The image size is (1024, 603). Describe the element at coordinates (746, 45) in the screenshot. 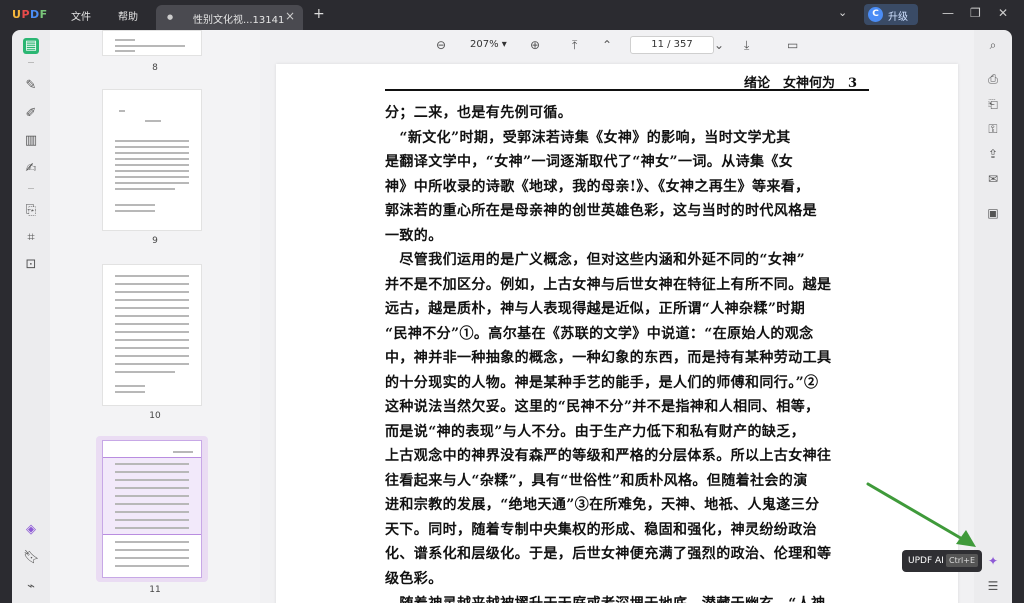

I see `last-page-icon: ⤓` at that location.